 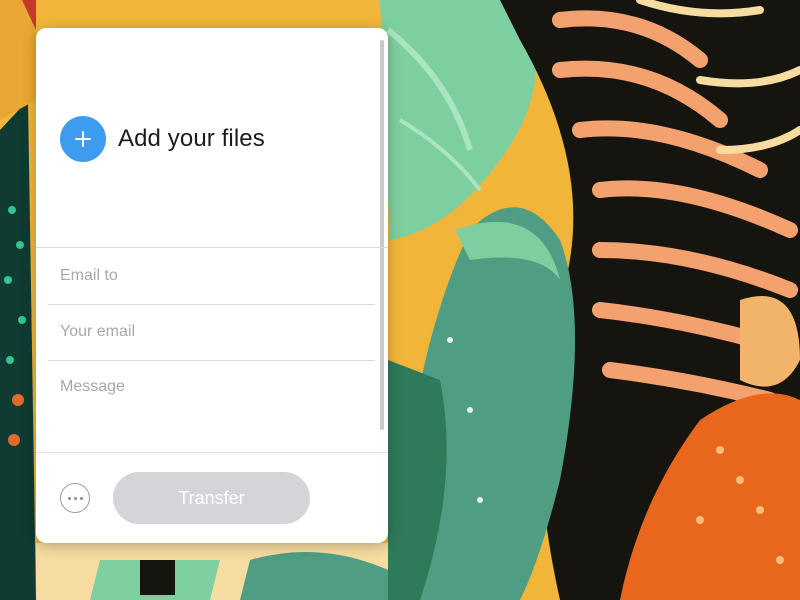 I want to click on add-files-label: Add your files, so click(x=191, y=138).